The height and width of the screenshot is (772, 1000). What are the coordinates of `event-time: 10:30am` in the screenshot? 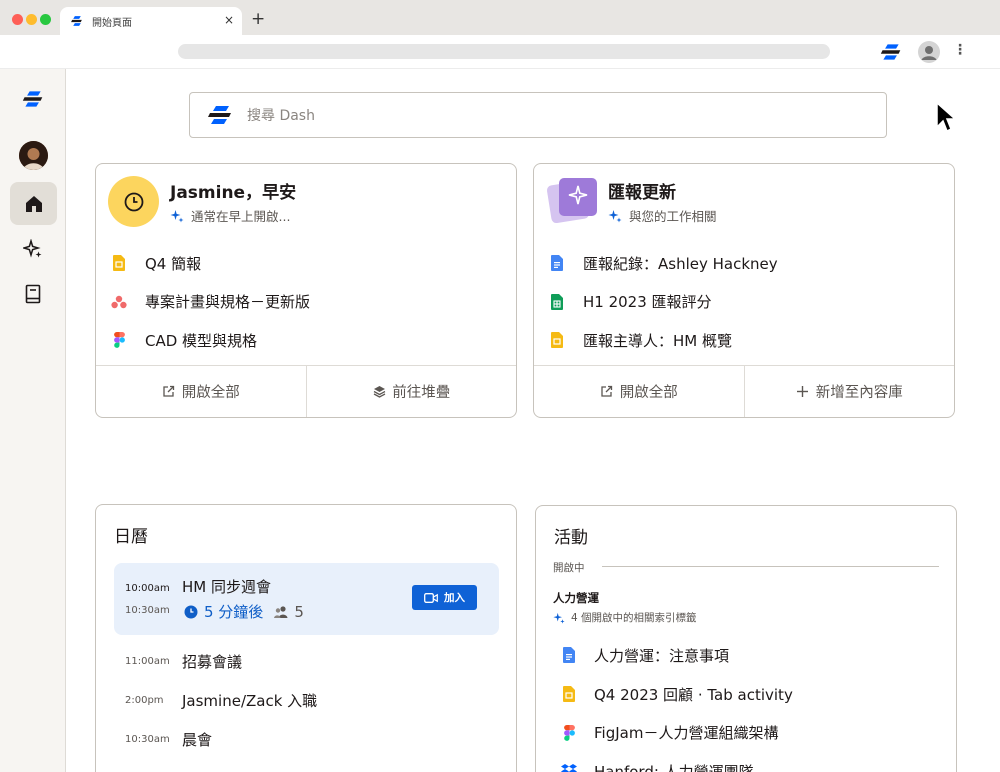 It's located at (147, 739).